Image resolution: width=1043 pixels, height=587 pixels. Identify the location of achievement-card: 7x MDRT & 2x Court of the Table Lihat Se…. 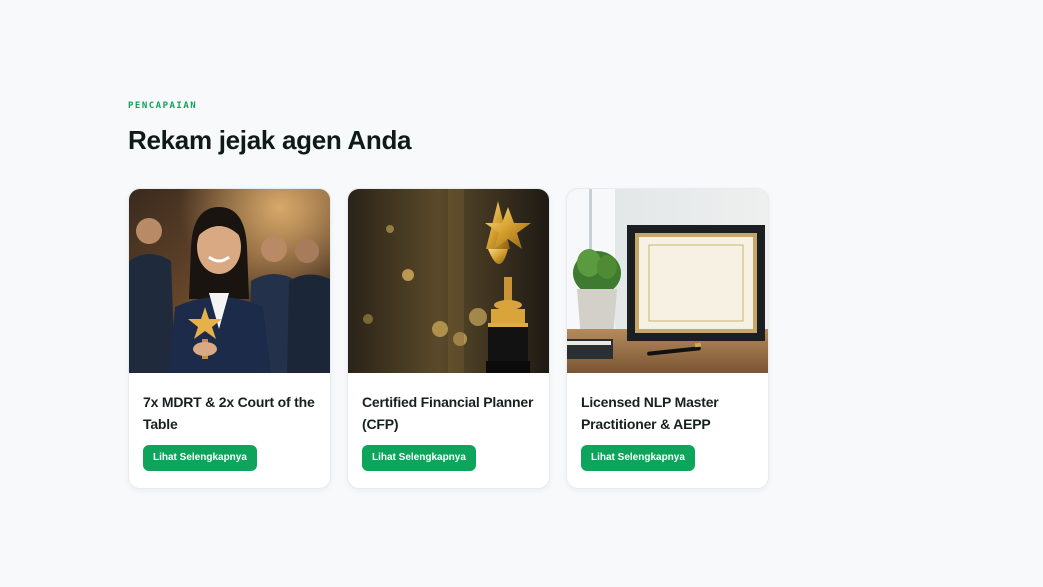
(229, 338).